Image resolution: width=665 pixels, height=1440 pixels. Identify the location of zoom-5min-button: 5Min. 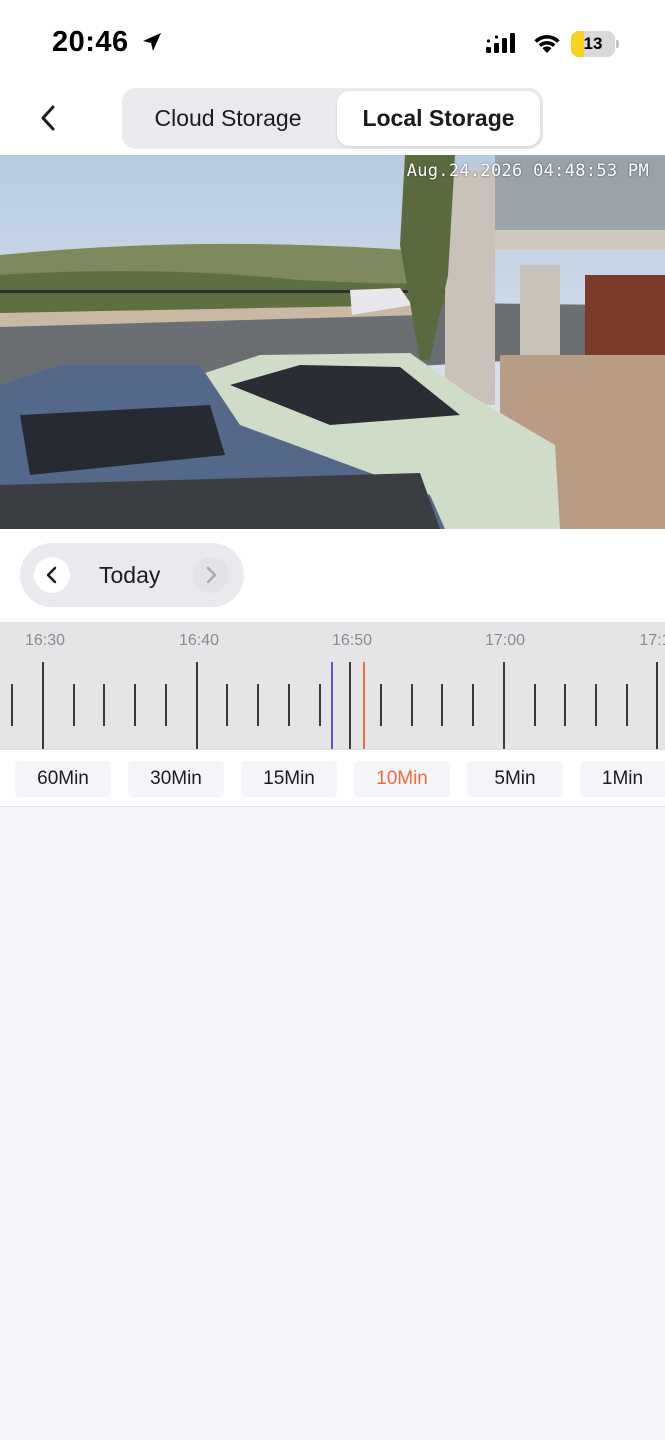
(515, 779).